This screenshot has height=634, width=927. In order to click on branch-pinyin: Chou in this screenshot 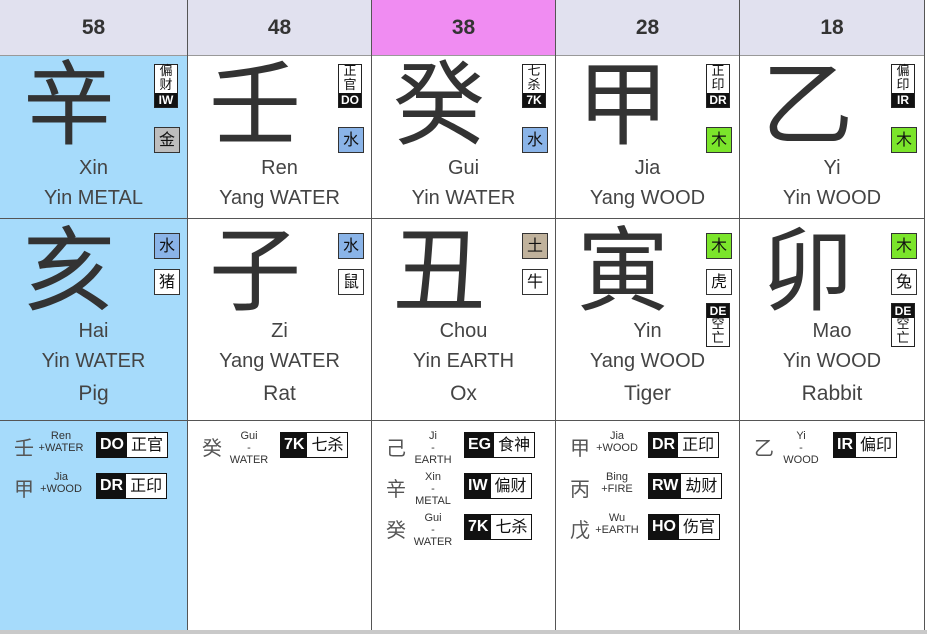, I will do `click(463, 331)`.